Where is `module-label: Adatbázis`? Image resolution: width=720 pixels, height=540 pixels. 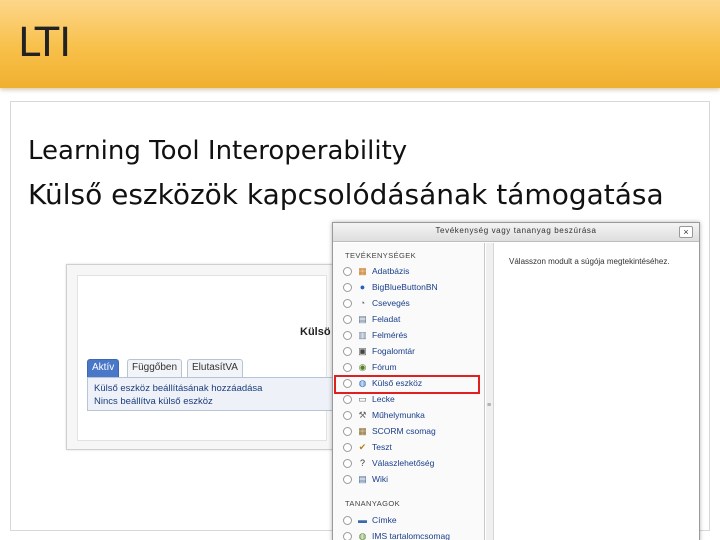
module-label: Adatbázis is located at coordinates (391, 271).